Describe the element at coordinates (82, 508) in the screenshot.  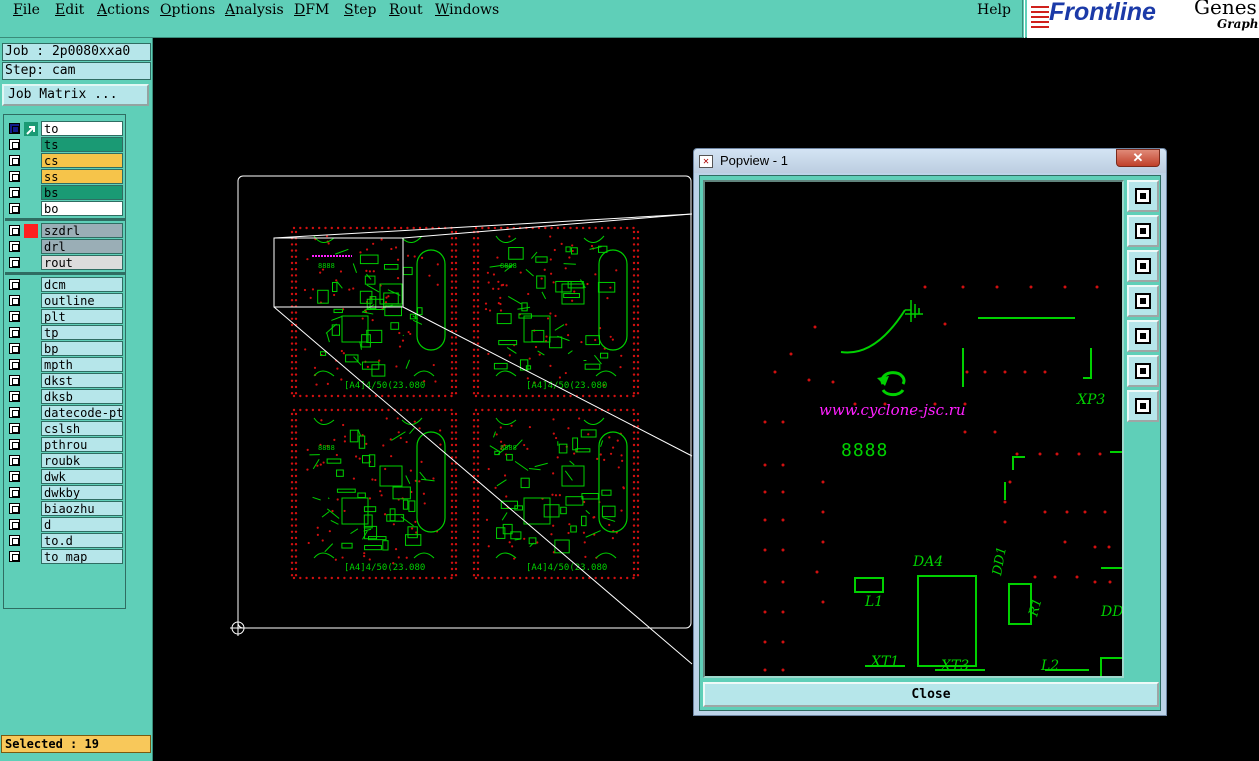
I see `layer-name: biaozhu` at that location.